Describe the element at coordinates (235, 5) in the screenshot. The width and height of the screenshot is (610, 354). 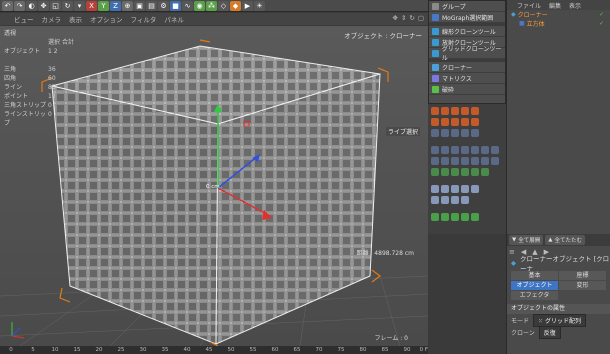
I see `deformer-icon: ◆` at that location.